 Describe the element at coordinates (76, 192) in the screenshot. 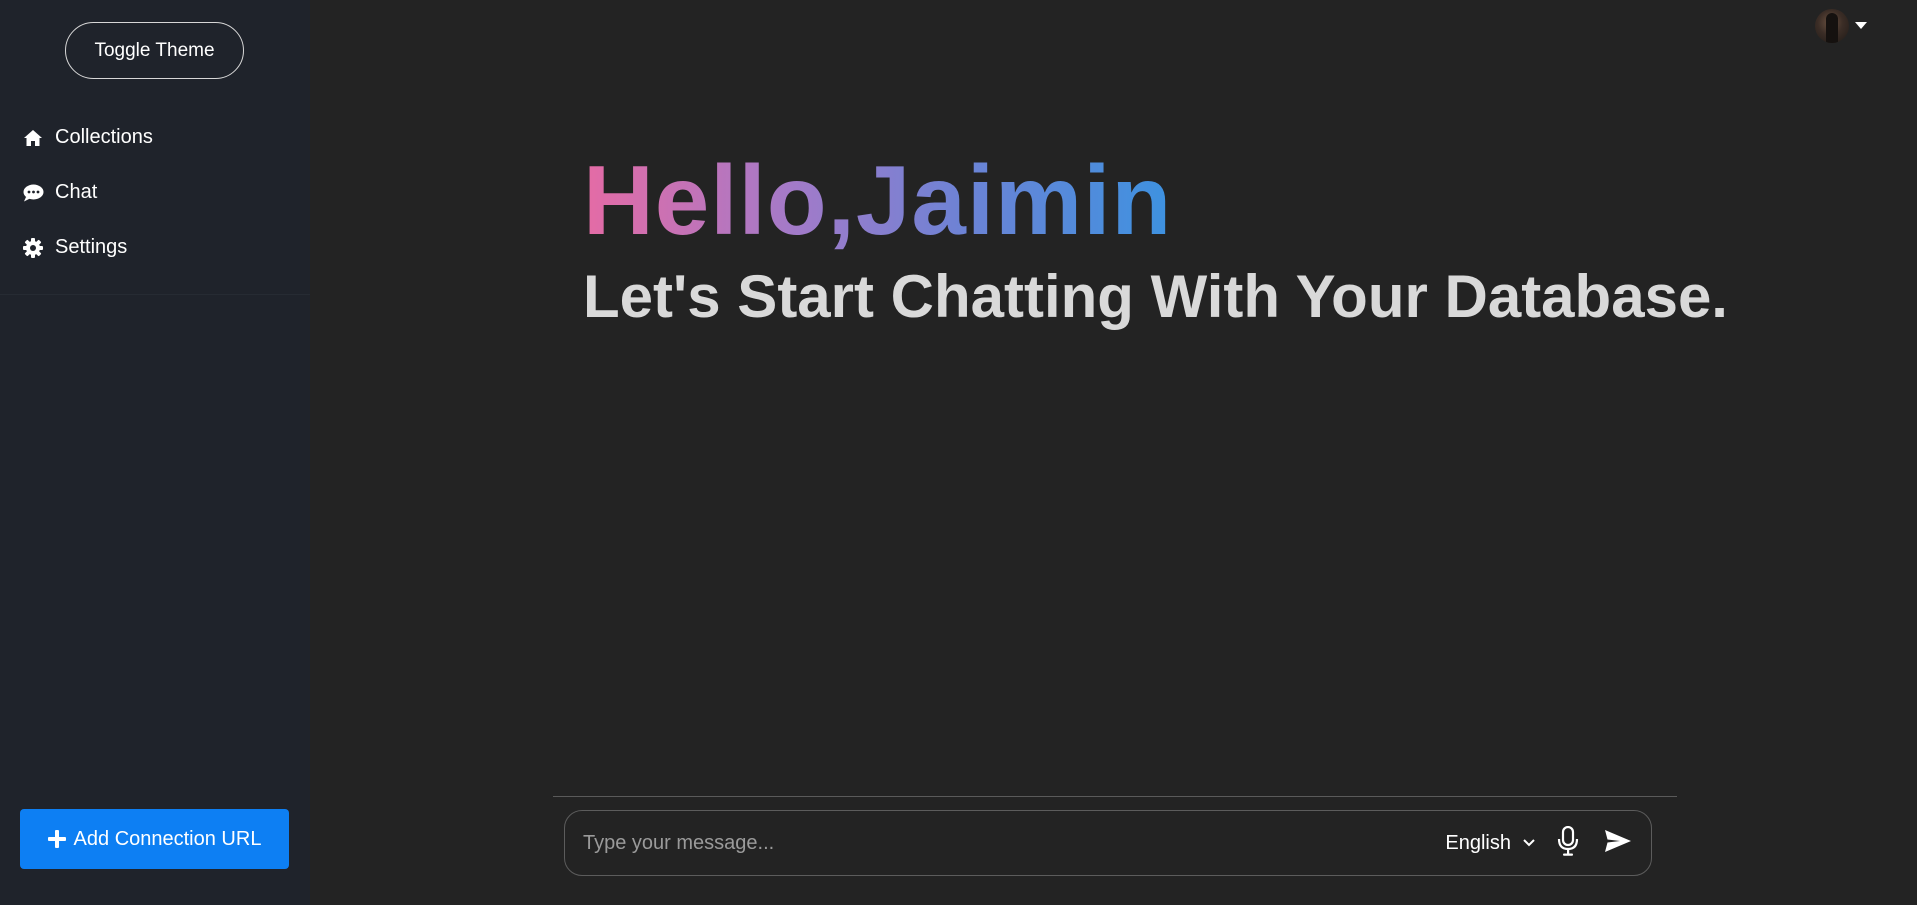

I see `sidebar-item-label: Chat` at that location.